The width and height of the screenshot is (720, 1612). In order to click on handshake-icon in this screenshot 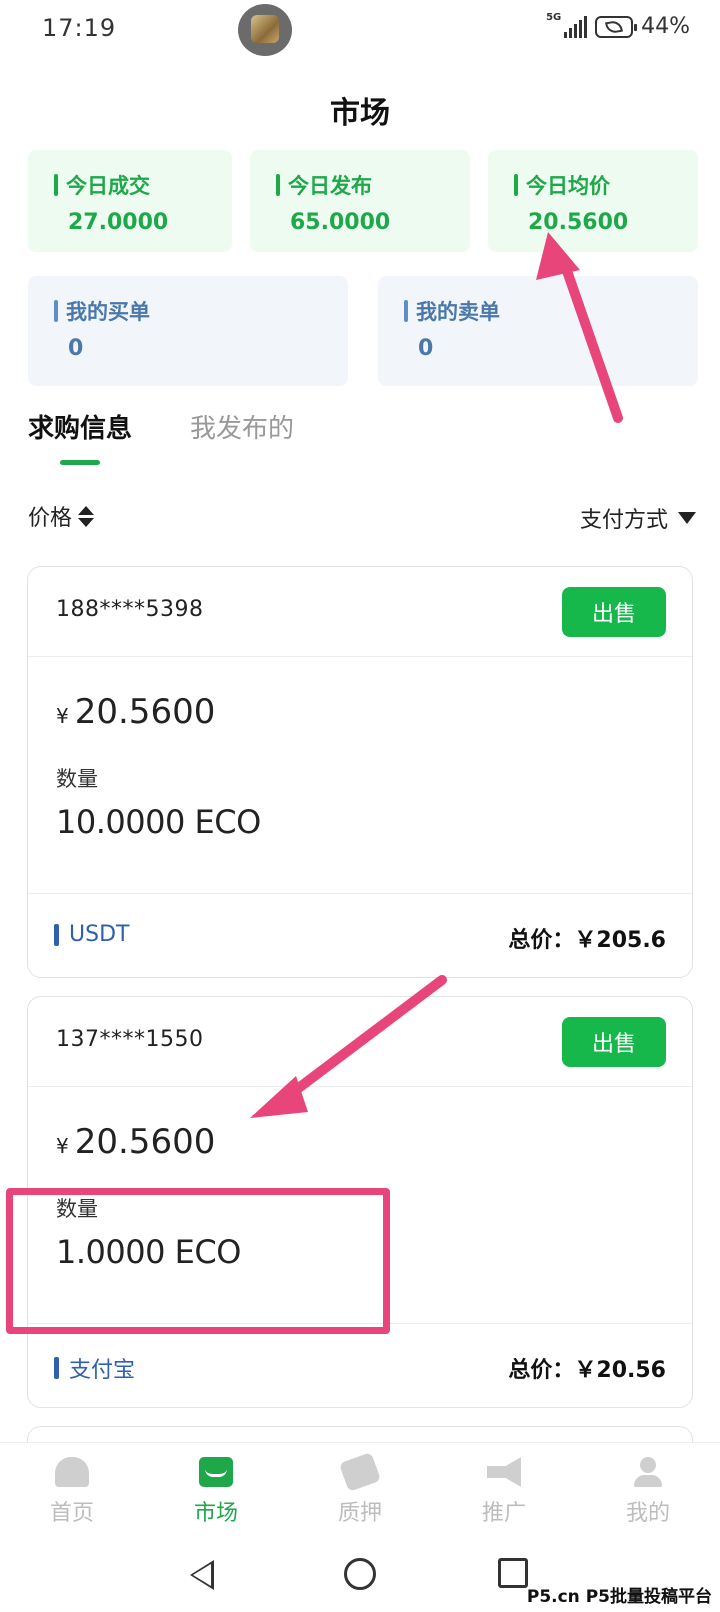, I will do `click(360, 1472)`.